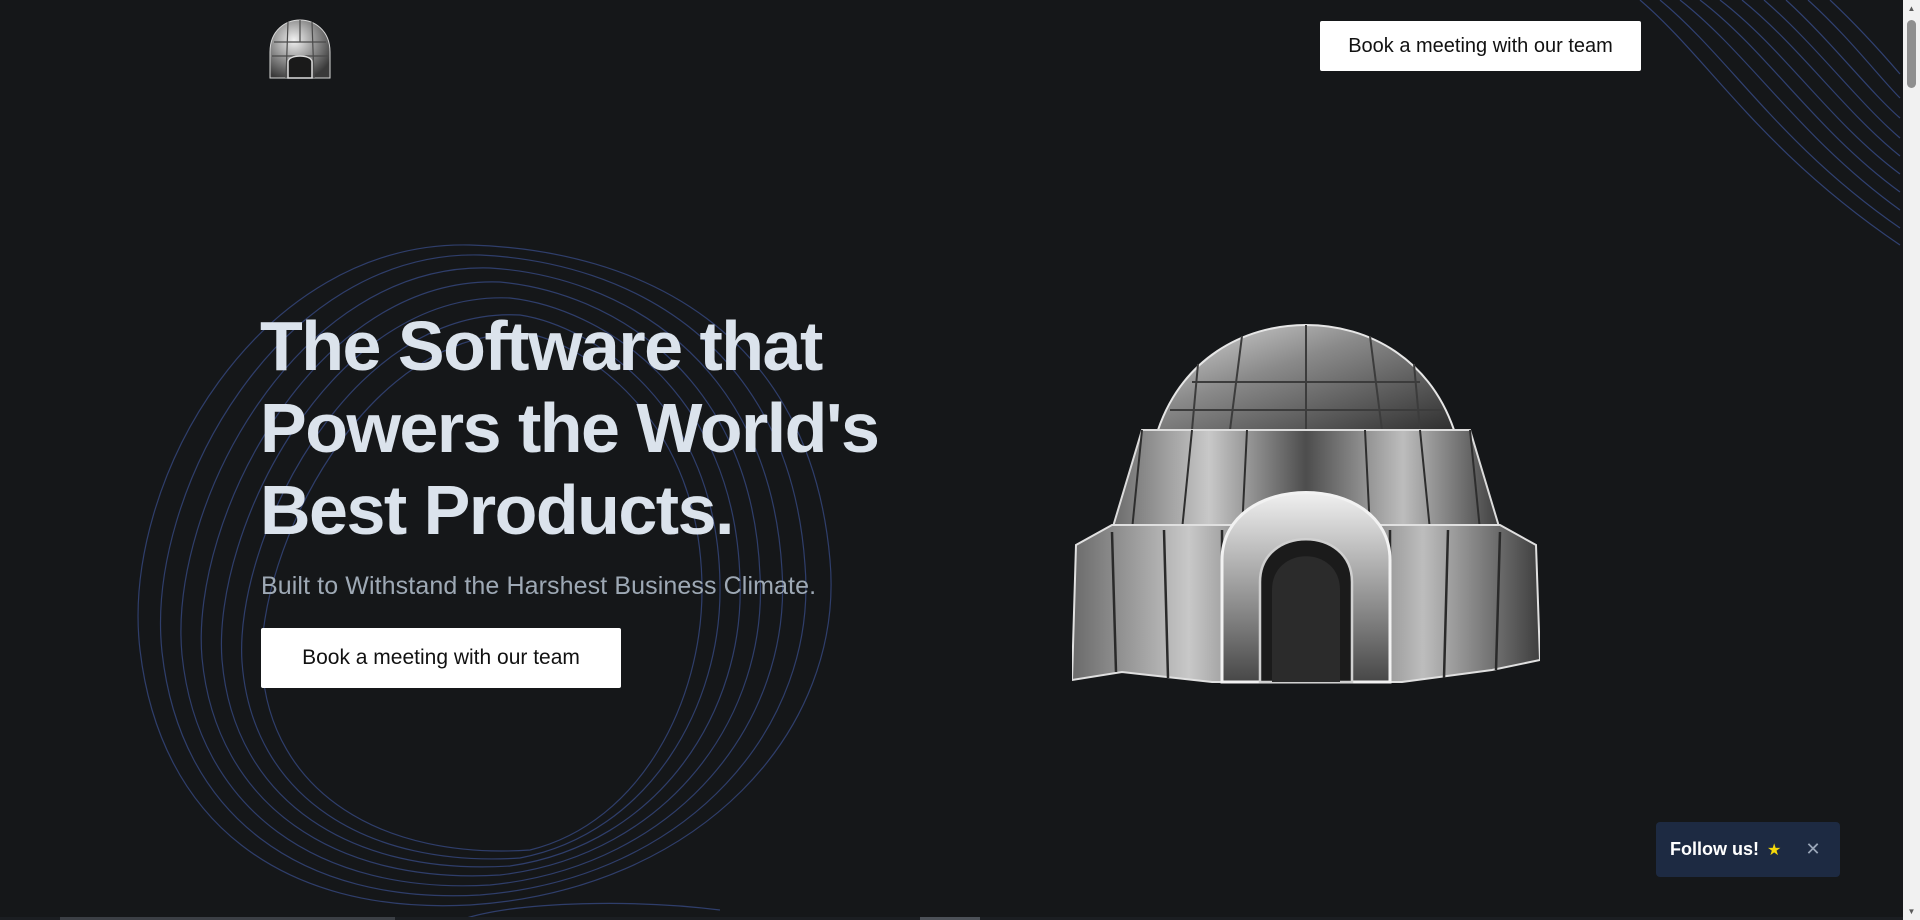 The width and height of the screenshot is (1920, 920). I want to click on follow-us-toast: Follow us! ★ ✕, so click(1748, 849).